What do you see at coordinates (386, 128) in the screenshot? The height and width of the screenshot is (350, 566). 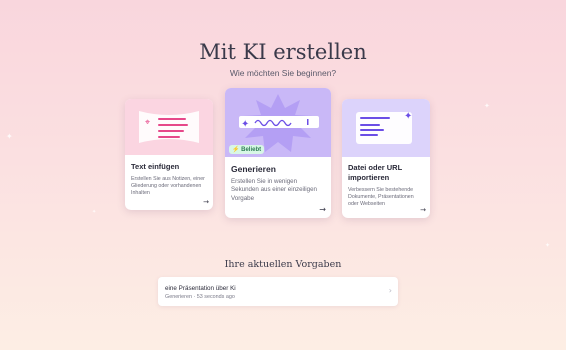 I see `import-illustration: ✦` at bounding box center [386, 128].